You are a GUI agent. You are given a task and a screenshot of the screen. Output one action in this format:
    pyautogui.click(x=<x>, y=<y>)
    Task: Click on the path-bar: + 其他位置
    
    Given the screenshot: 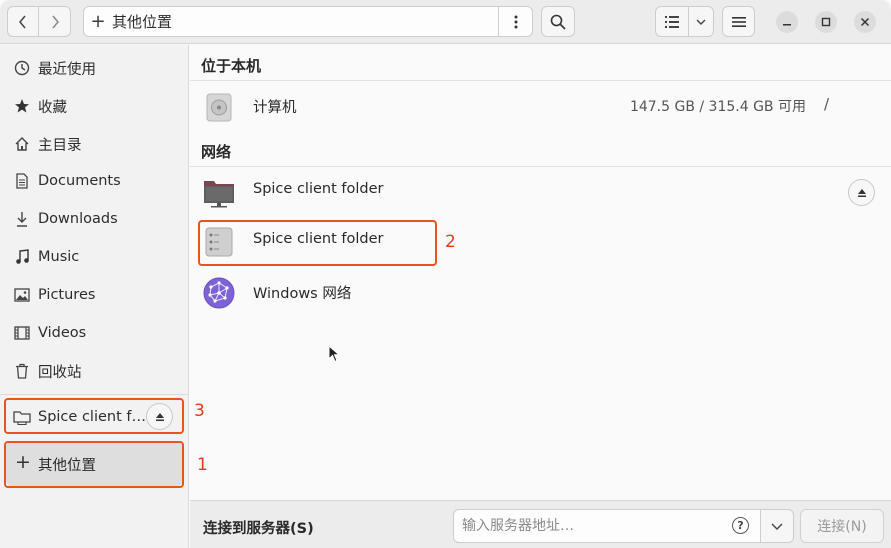 What is the action you would take?
    pyautogui.click(x=308, y=21)
    